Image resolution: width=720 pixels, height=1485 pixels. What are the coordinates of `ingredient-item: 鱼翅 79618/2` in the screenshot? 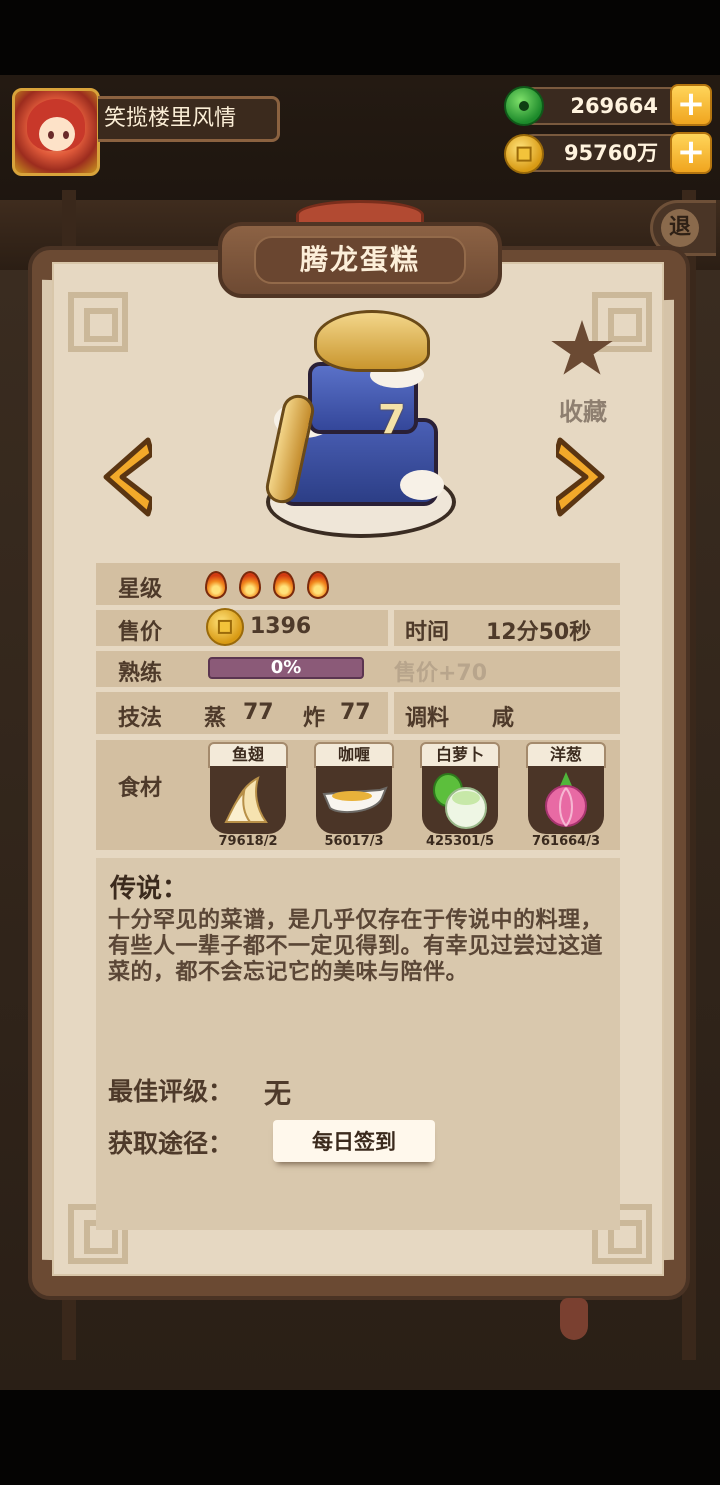 It's located at (248, 795).